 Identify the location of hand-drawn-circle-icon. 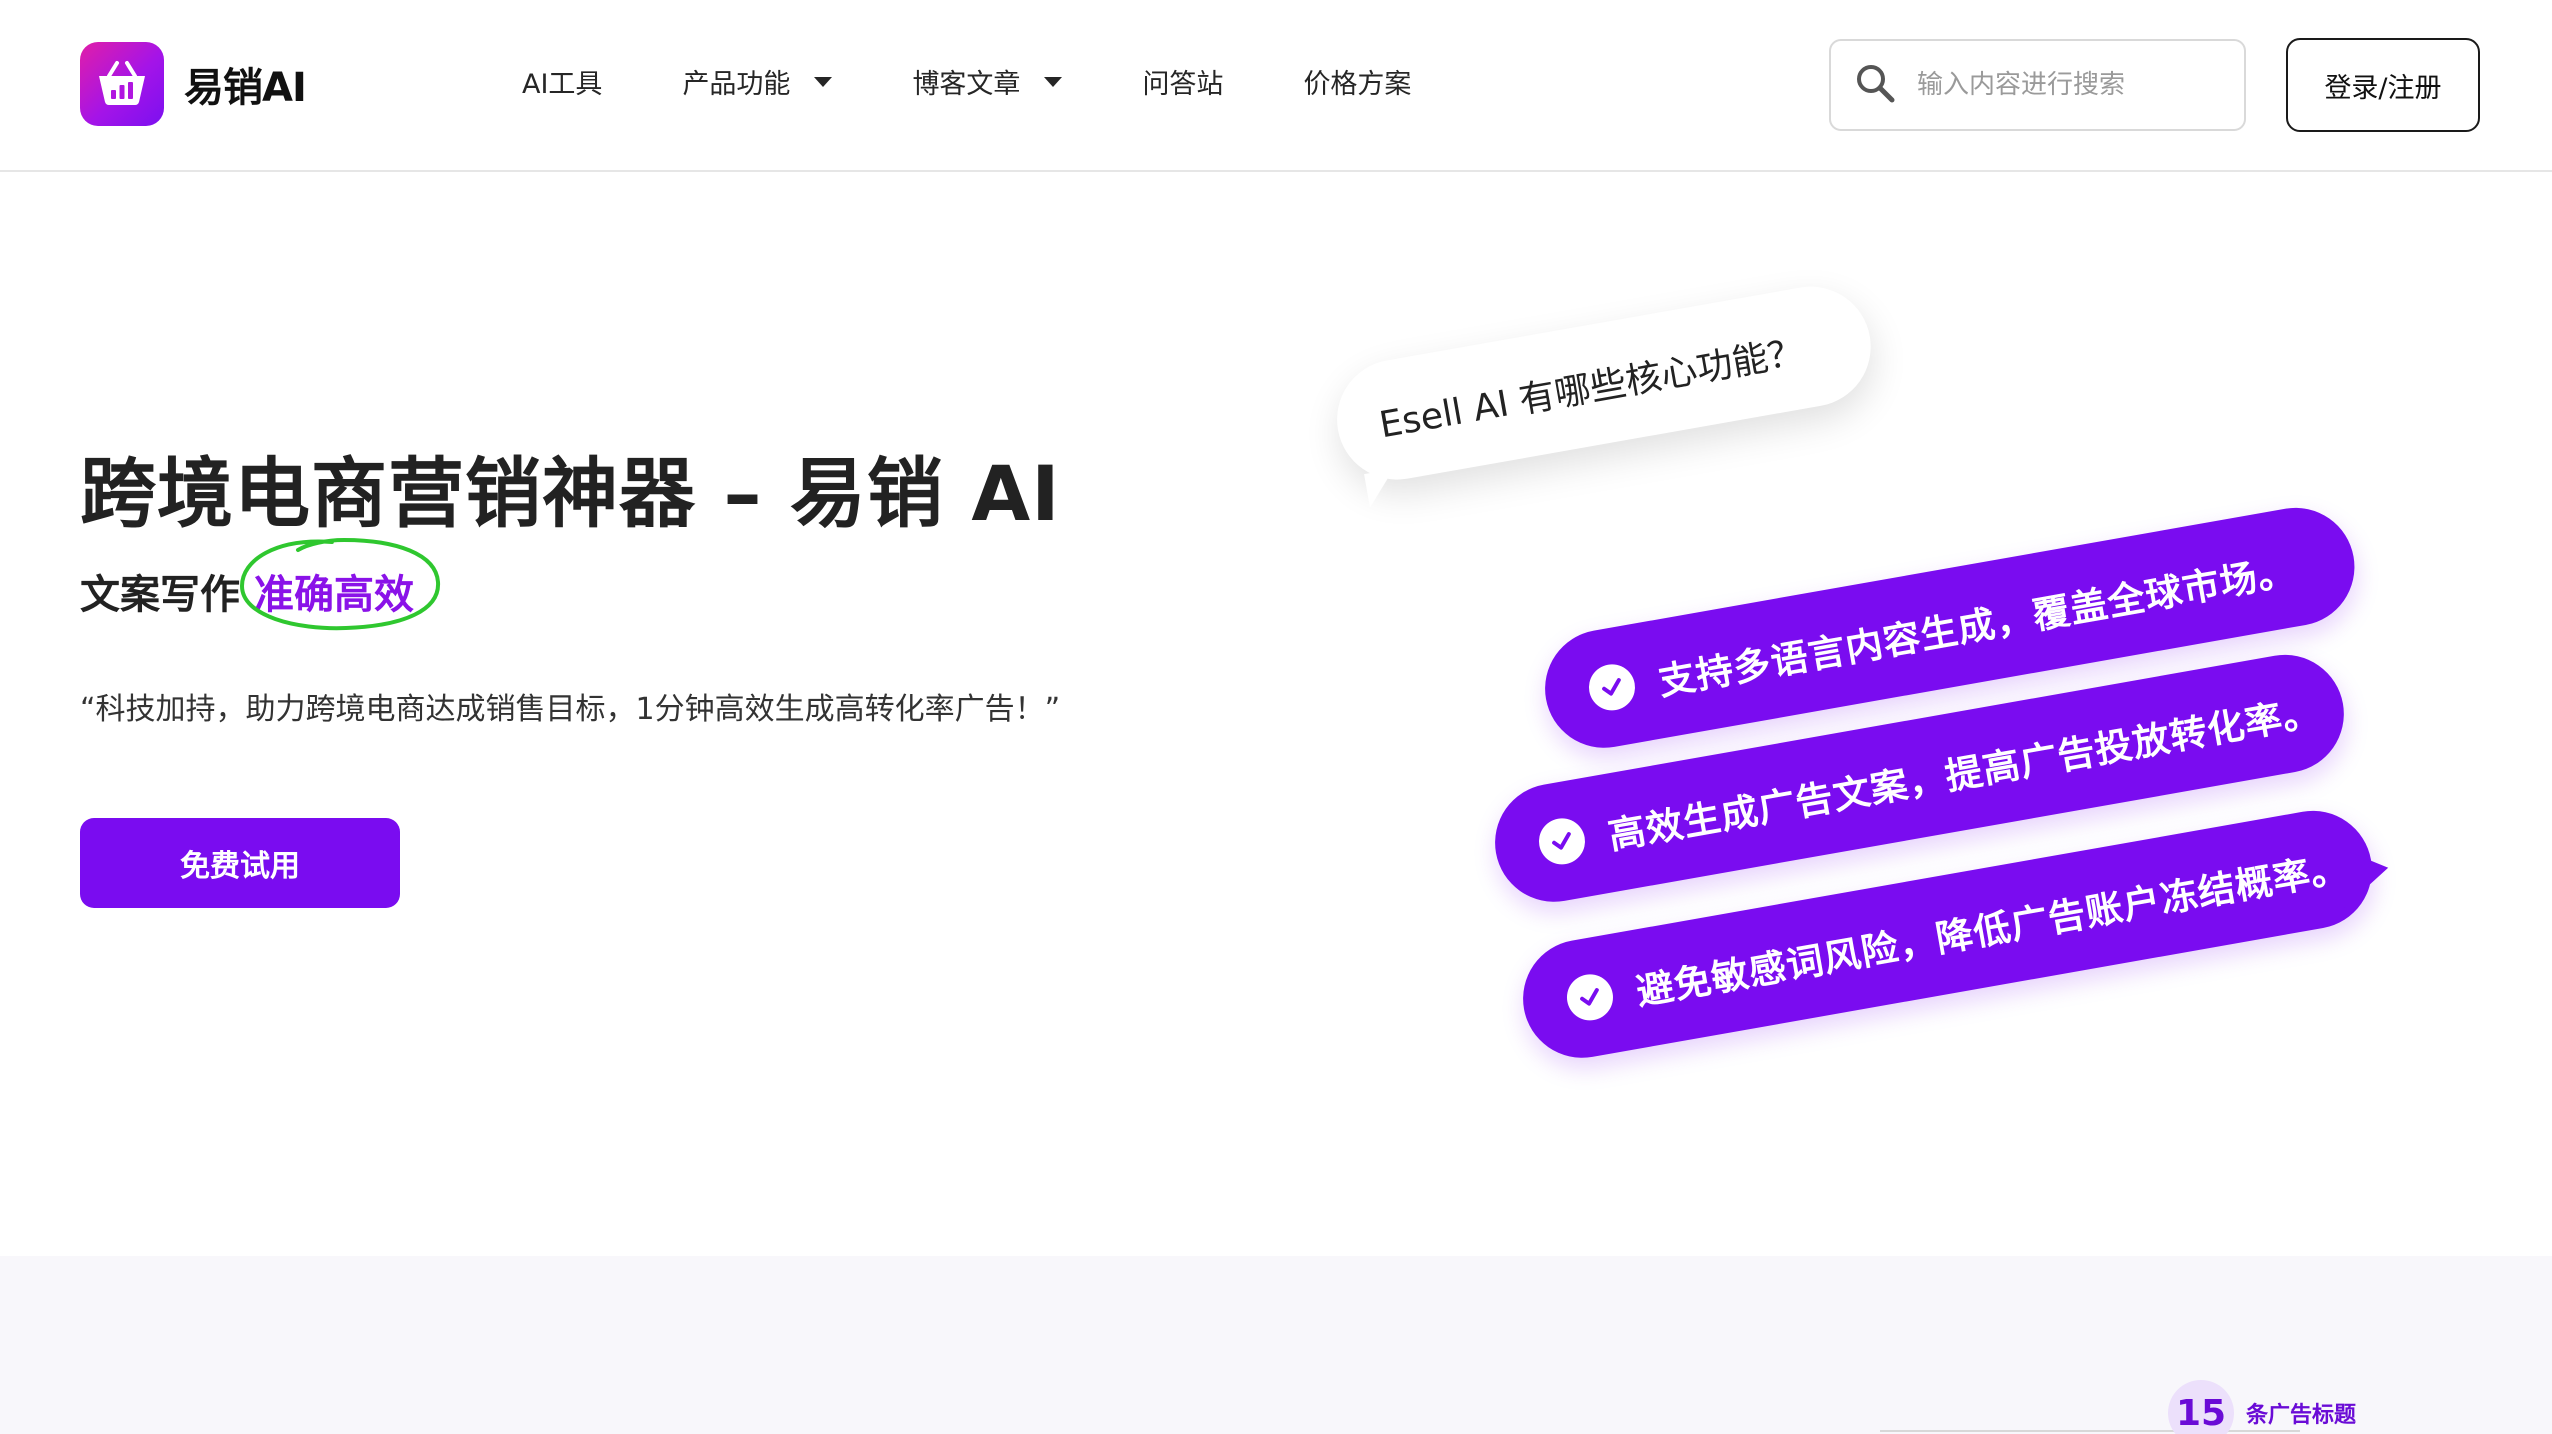
(340, 584).